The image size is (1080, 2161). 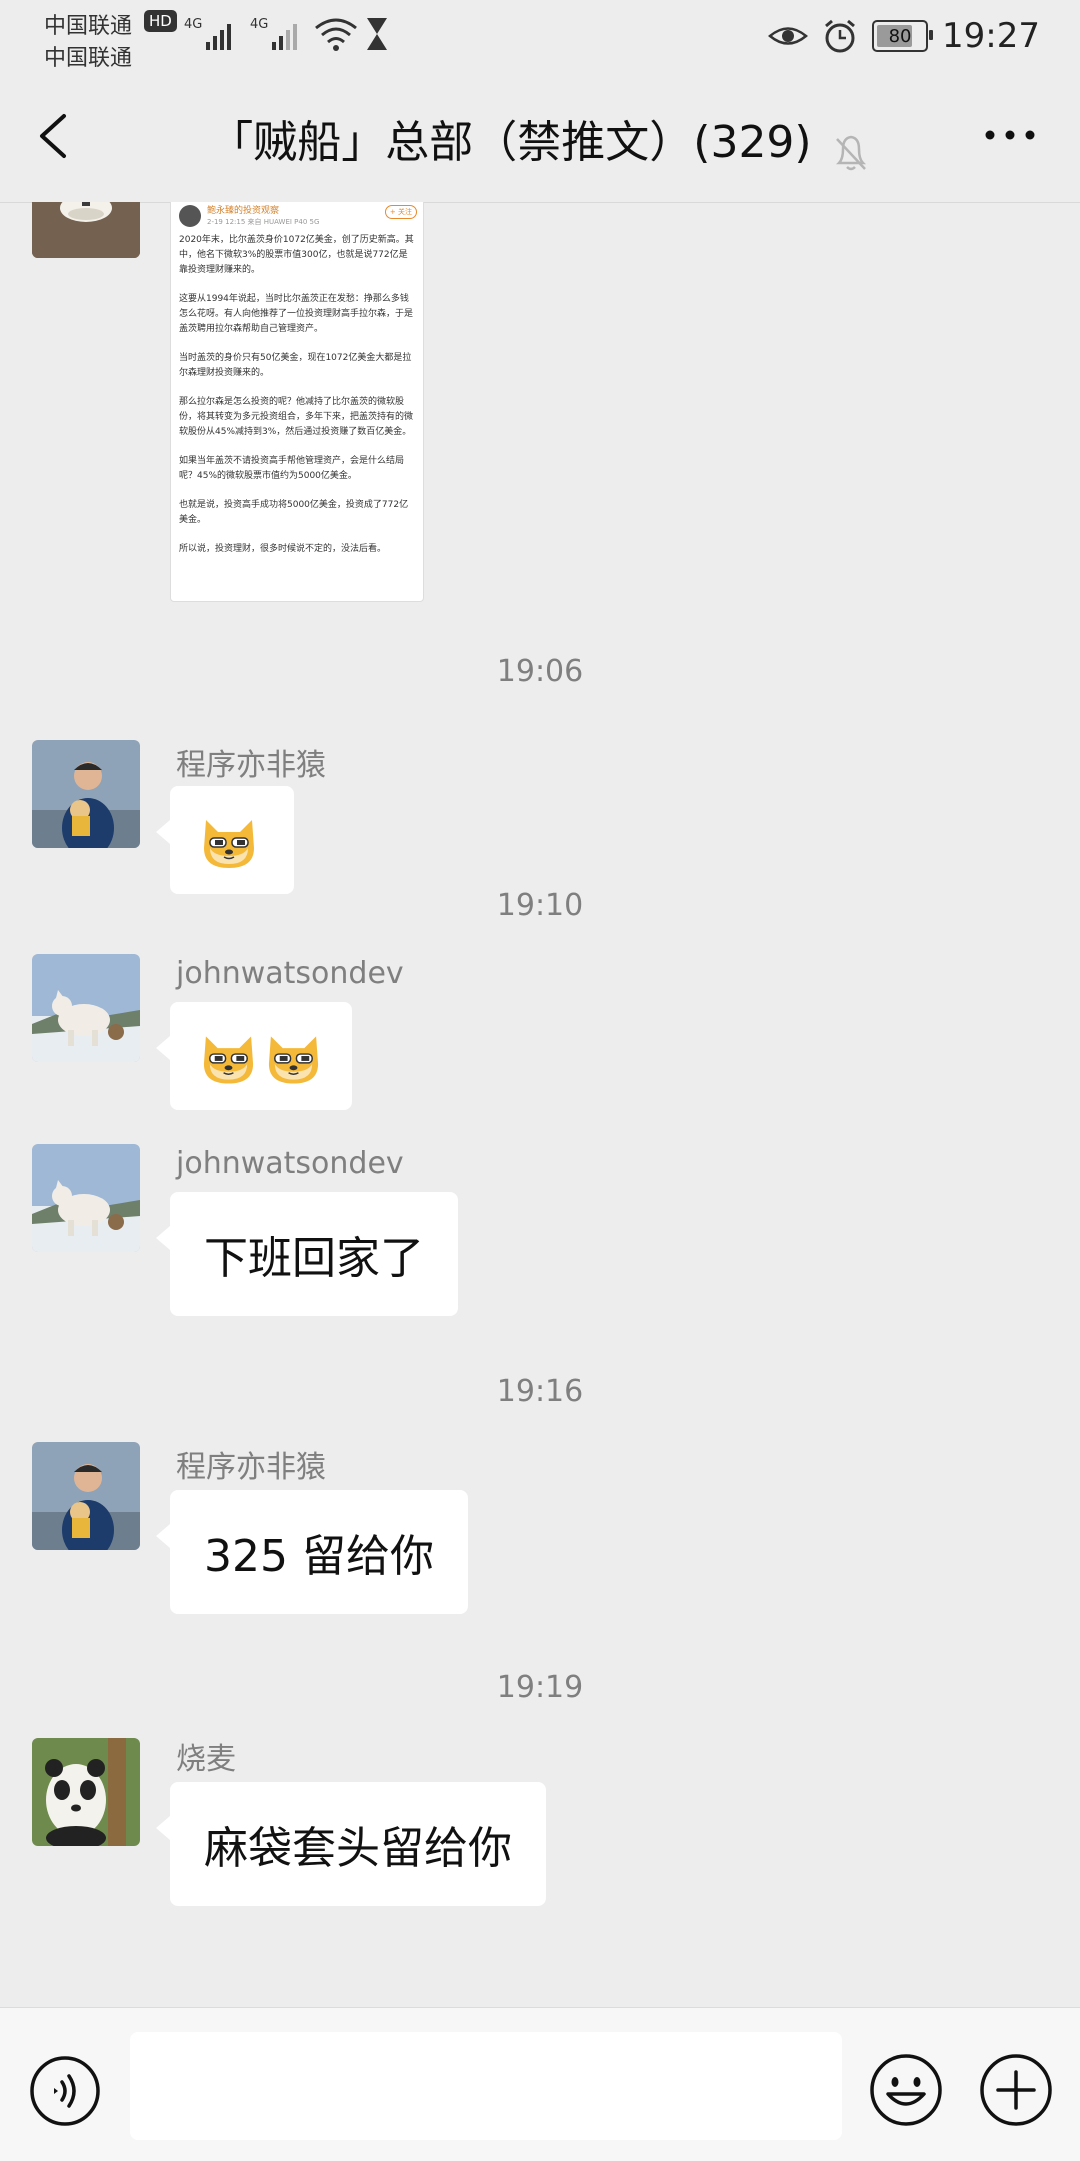 I want to click on chat-header: 「贼船」总部（禁推文）(329), so click(x=540, y=136).